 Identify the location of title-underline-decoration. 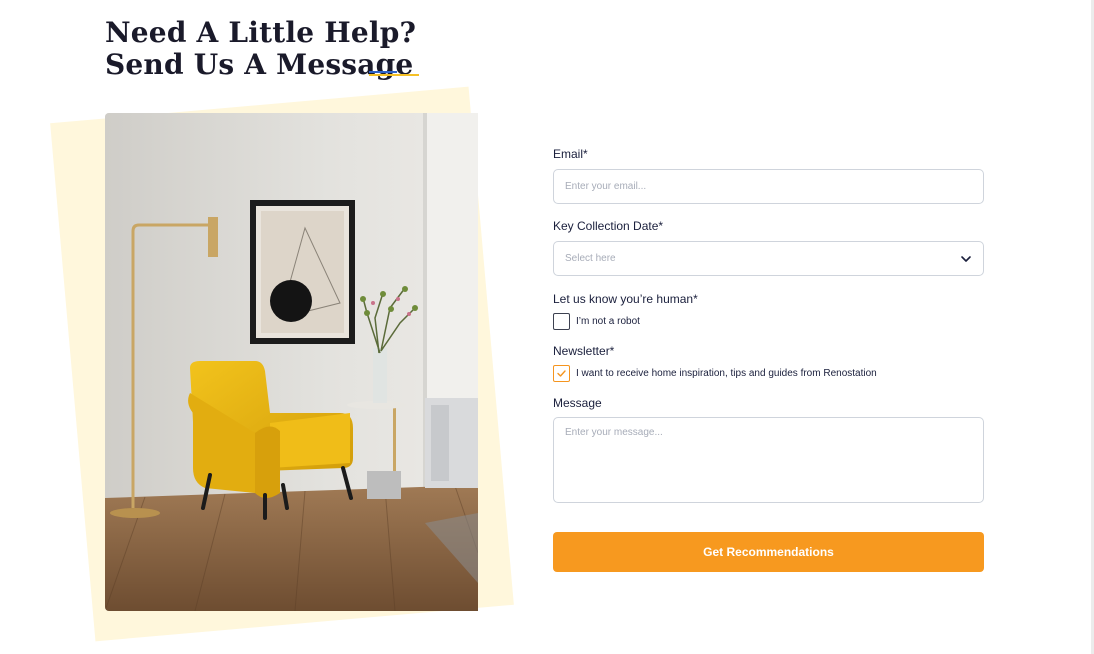
(394, 74).